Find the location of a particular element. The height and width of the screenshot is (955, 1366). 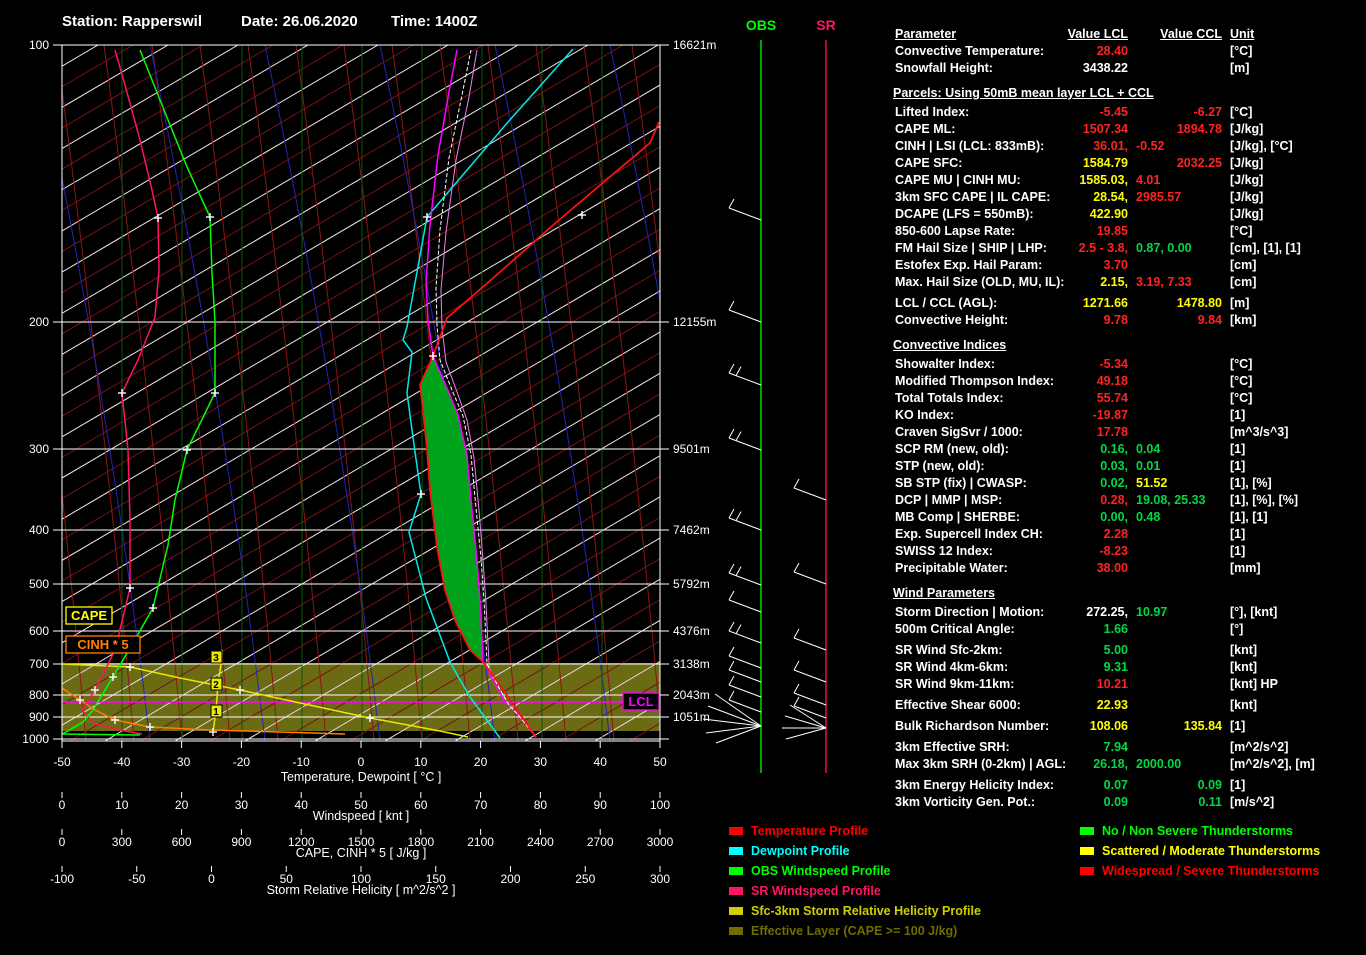

param-row: Showalter Index: -5.34 [°C] is located at coordinates (1128, 365).